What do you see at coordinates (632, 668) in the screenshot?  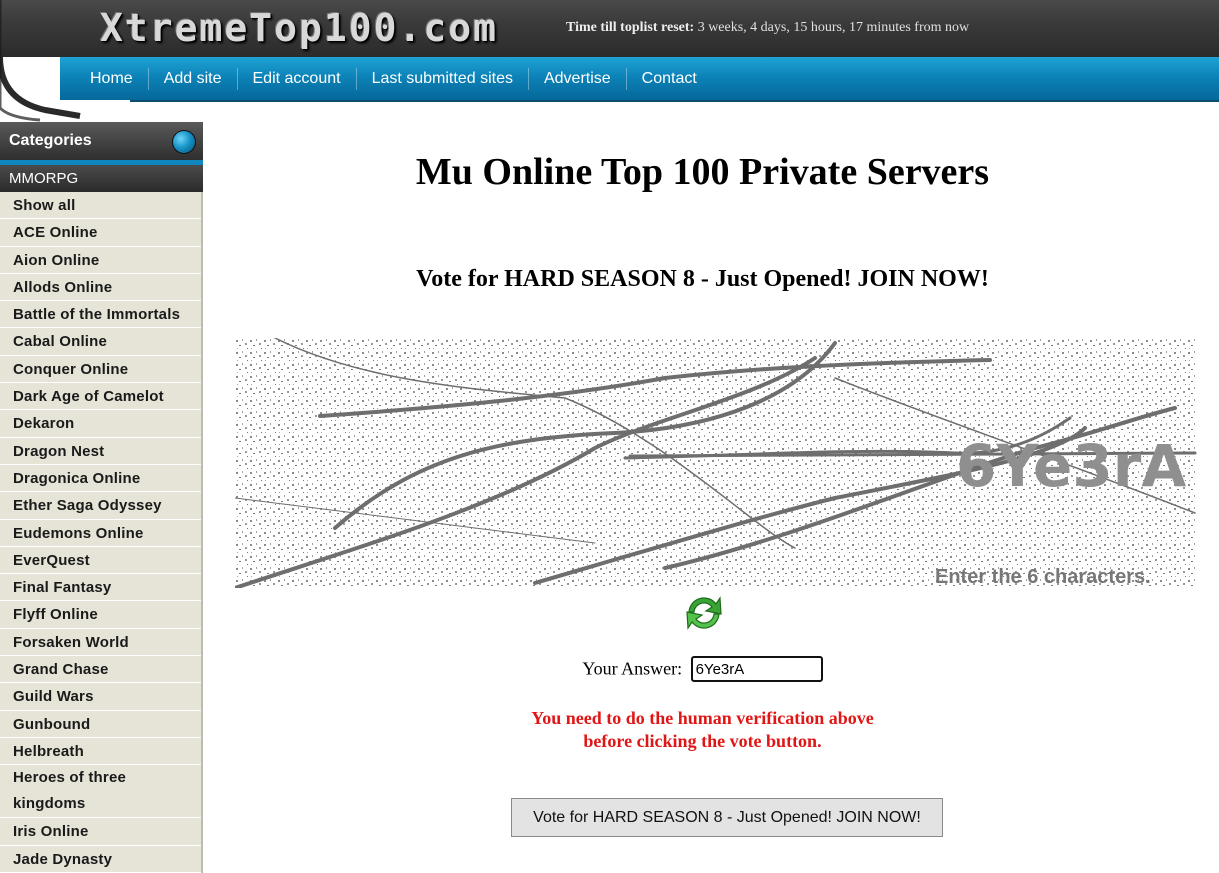 I see `answer-label: Your Answer:` at bounding box center [632, 668].